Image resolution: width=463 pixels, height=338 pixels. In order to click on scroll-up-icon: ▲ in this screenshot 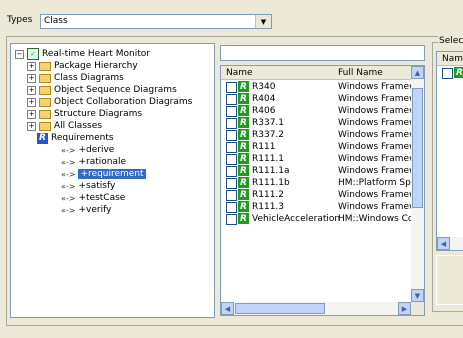, I will do `click(417, 72)`.